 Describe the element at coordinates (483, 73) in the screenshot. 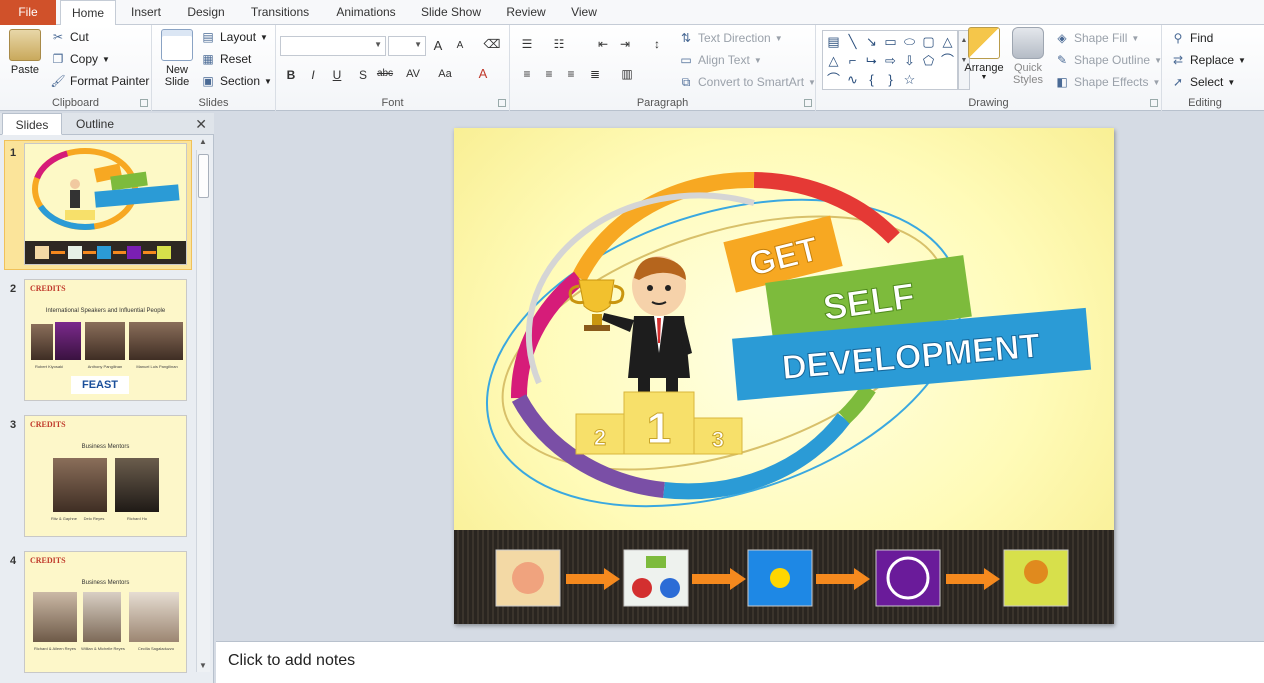

I see `font-color-button: A` at that location.